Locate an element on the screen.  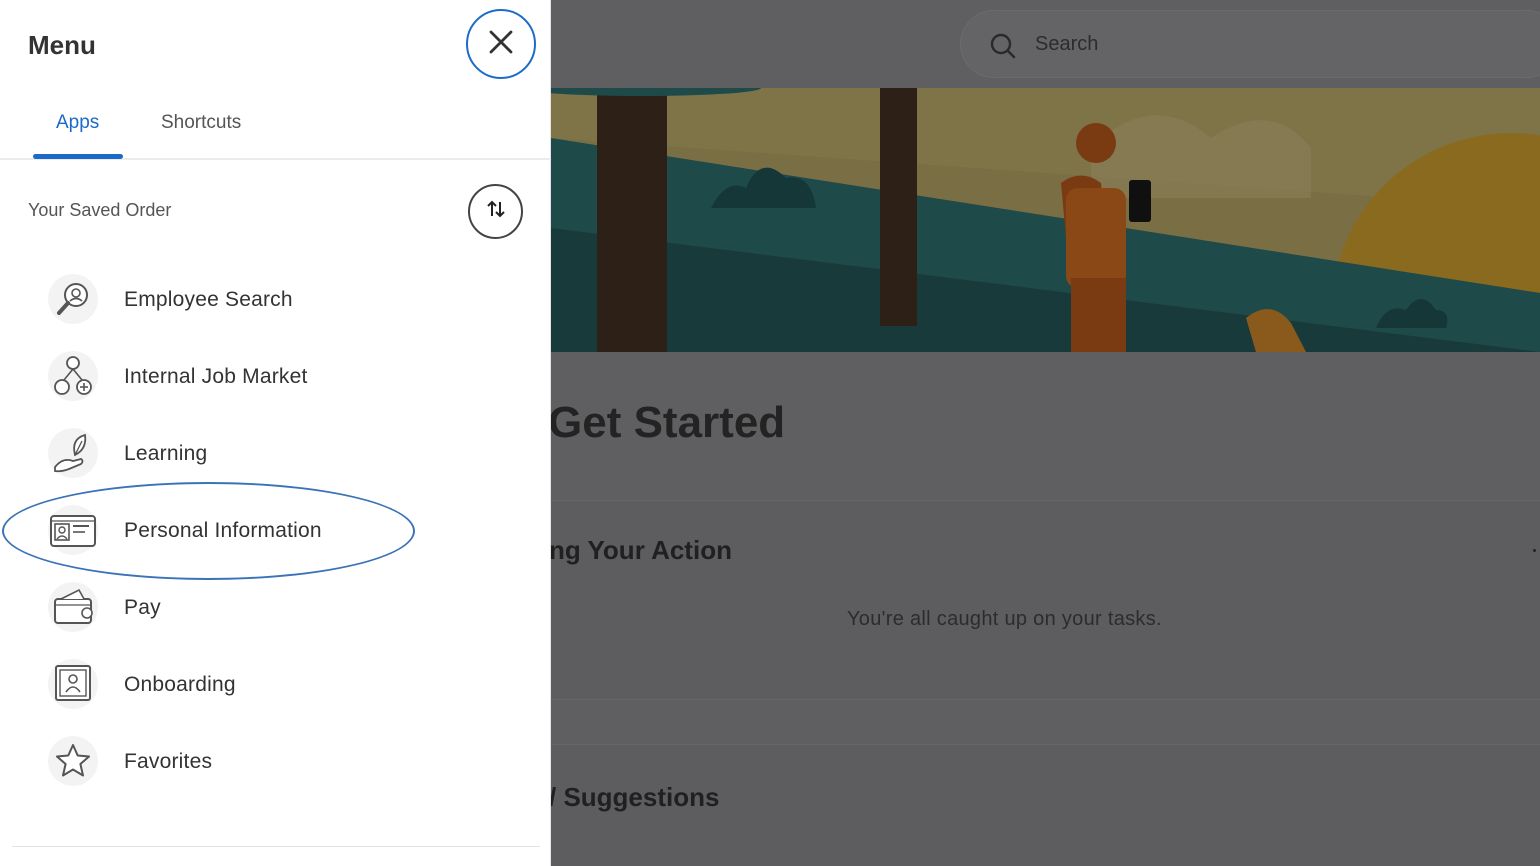
app-onboarding: Onboarding is located at coordinates (275, 682).